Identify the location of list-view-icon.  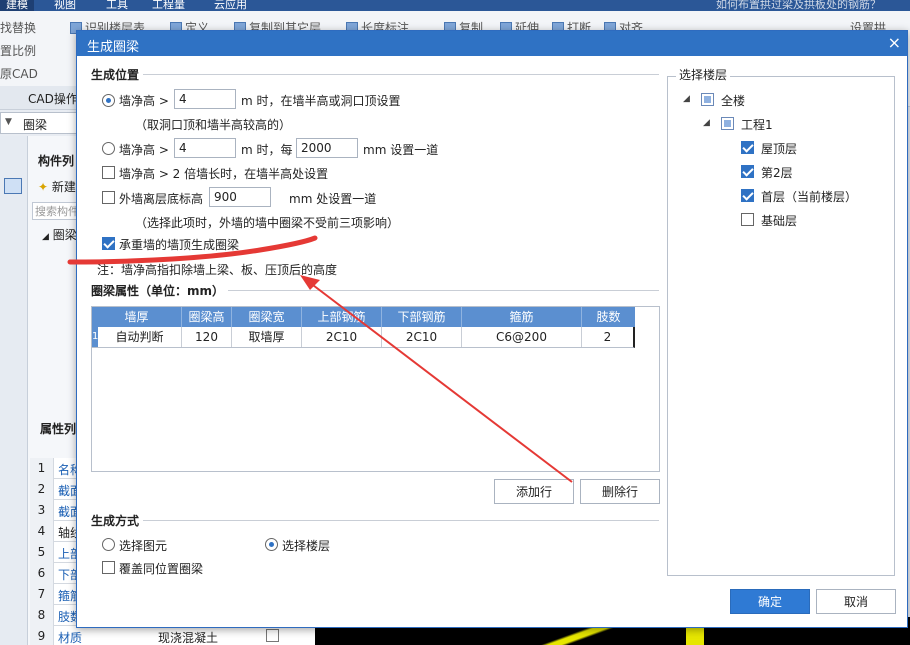
(13, 186).